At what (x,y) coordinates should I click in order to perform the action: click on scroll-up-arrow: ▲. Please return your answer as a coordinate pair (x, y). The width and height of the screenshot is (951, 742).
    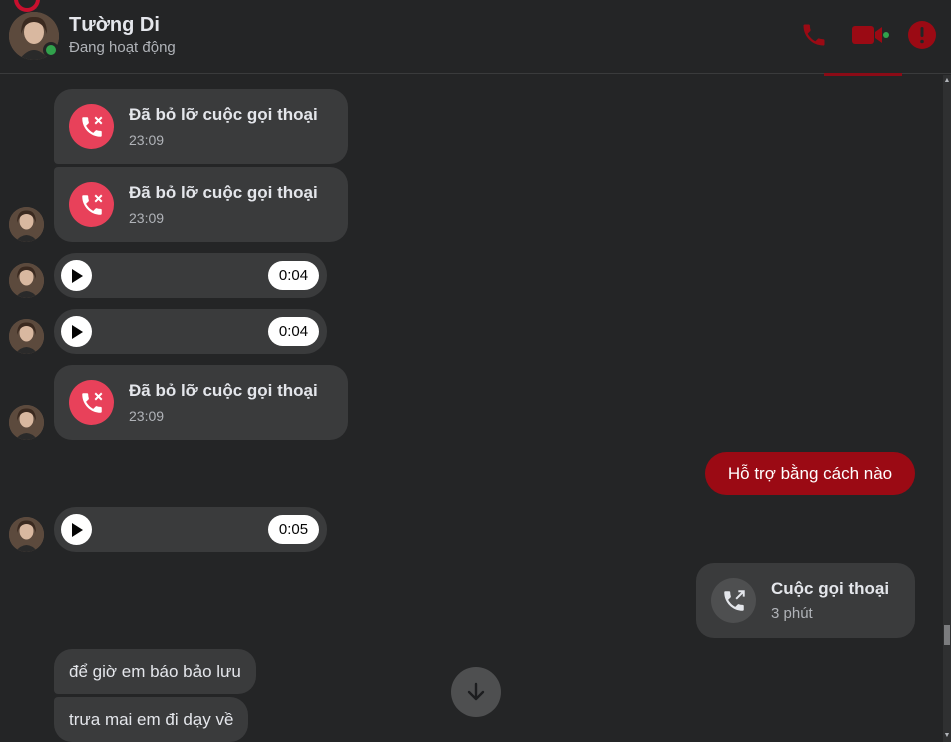
    Looking at the image, I should click on (947, 81).